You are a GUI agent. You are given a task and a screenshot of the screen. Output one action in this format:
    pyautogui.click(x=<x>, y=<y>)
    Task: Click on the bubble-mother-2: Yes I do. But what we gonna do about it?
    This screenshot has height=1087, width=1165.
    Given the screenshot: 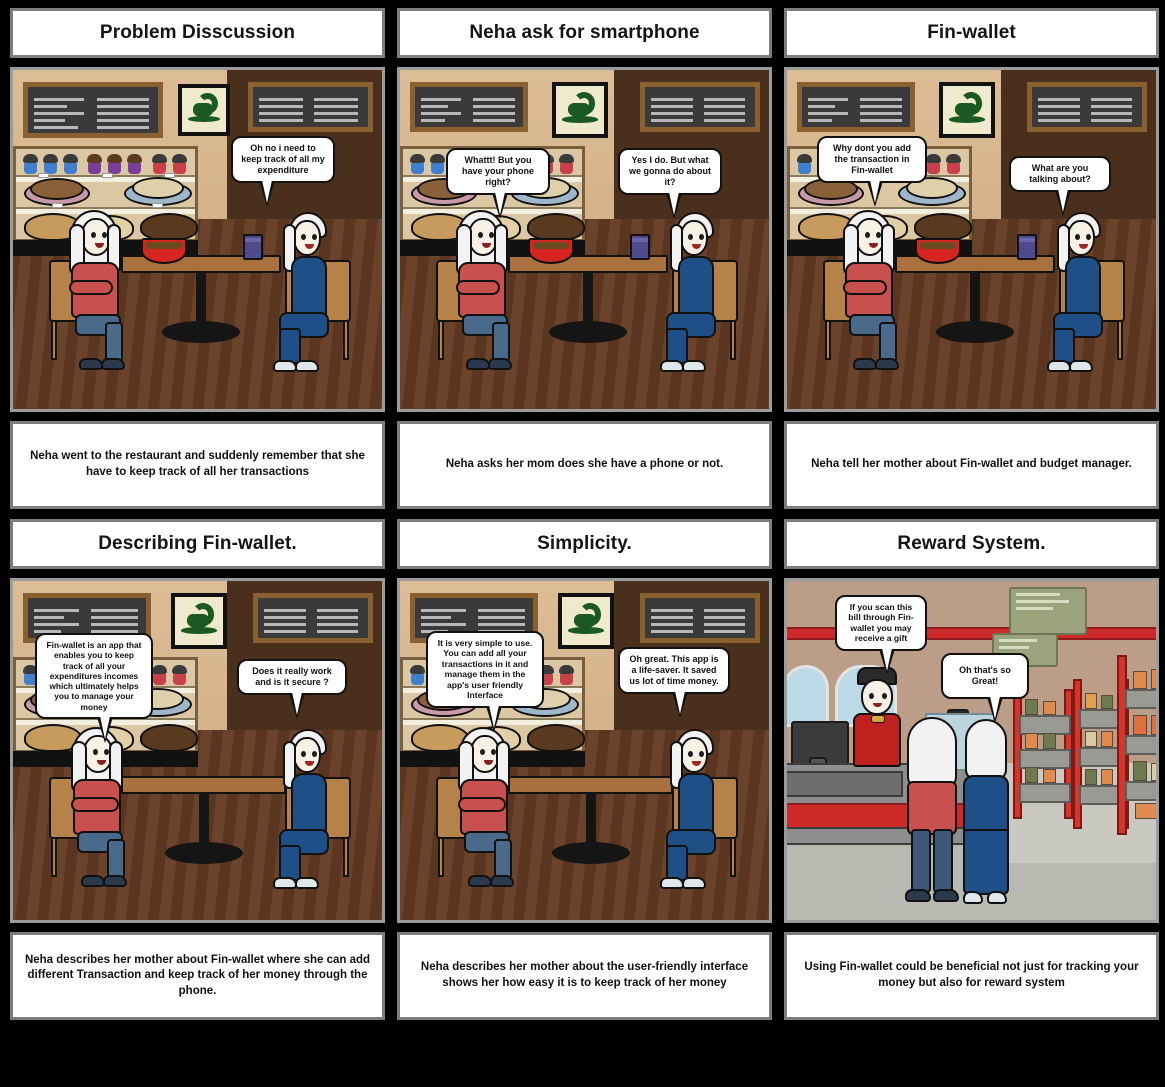 What is the action you would take?
    pyautogui.click(x=670, y=183)
    